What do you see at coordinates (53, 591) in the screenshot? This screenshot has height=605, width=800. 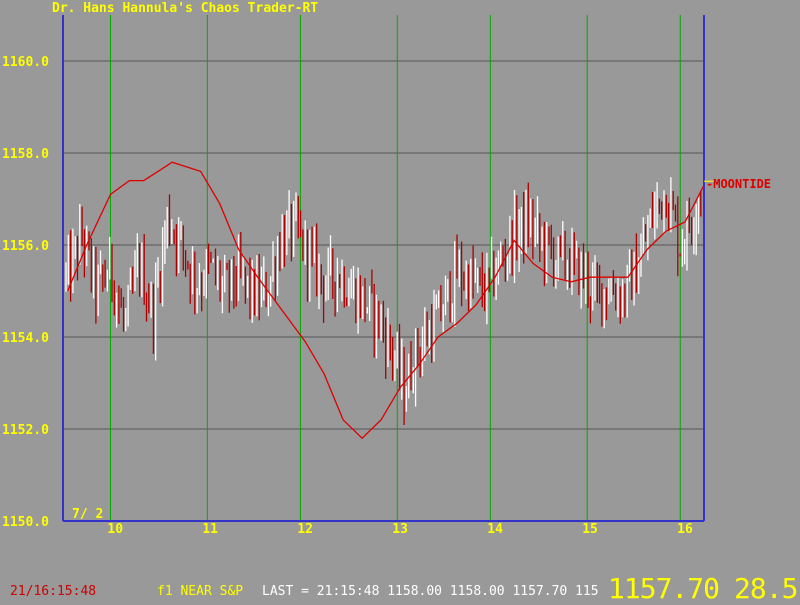 I see `status-timestamp: 21/16:15:48` at bounding box center [53, 591].